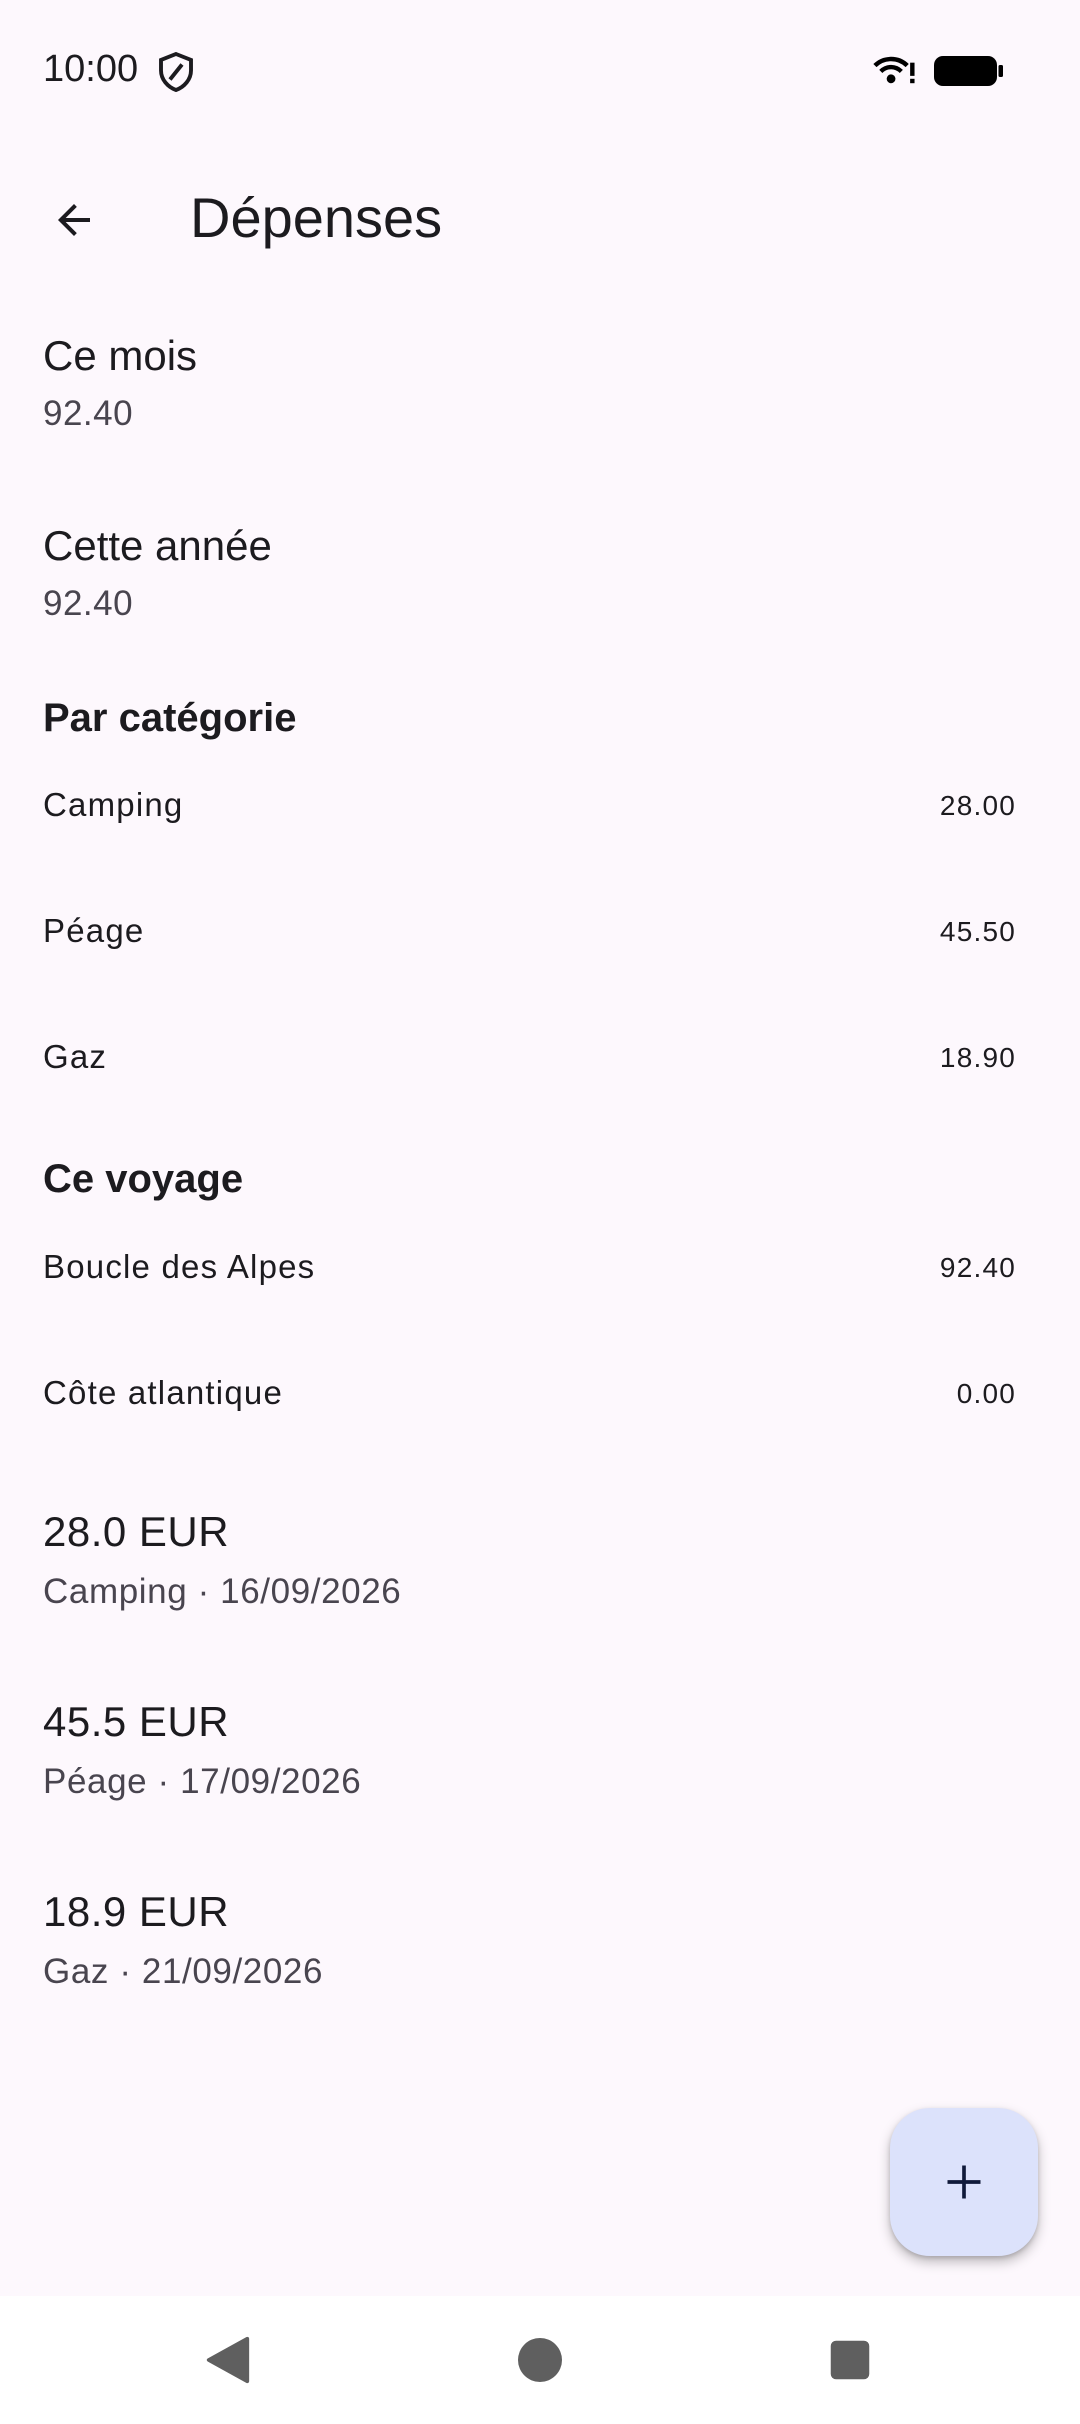 This screenshot has width=1080, height=2424. I want to click on trip-label: Côte atlantique, so click(163, 1392).